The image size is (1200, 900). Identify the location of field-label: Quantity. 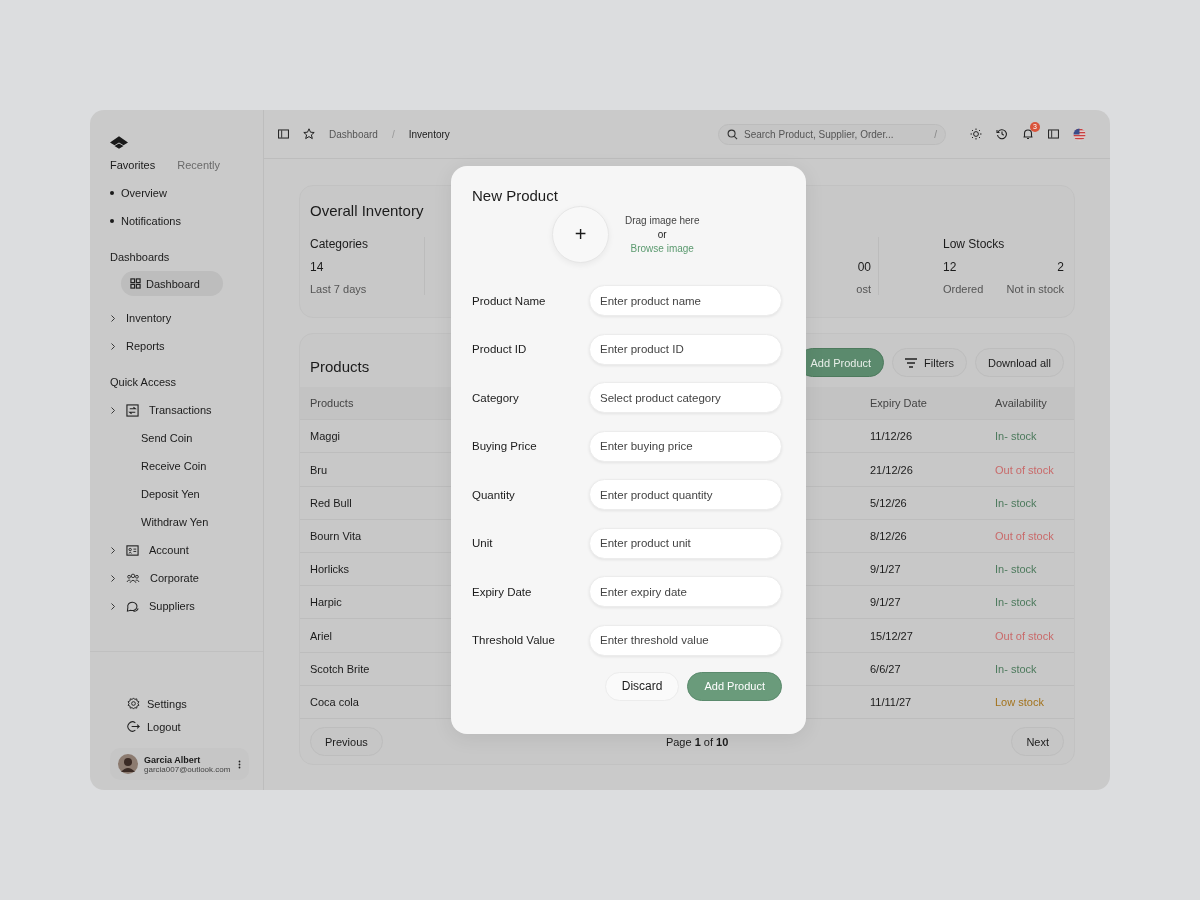
(494, 494).